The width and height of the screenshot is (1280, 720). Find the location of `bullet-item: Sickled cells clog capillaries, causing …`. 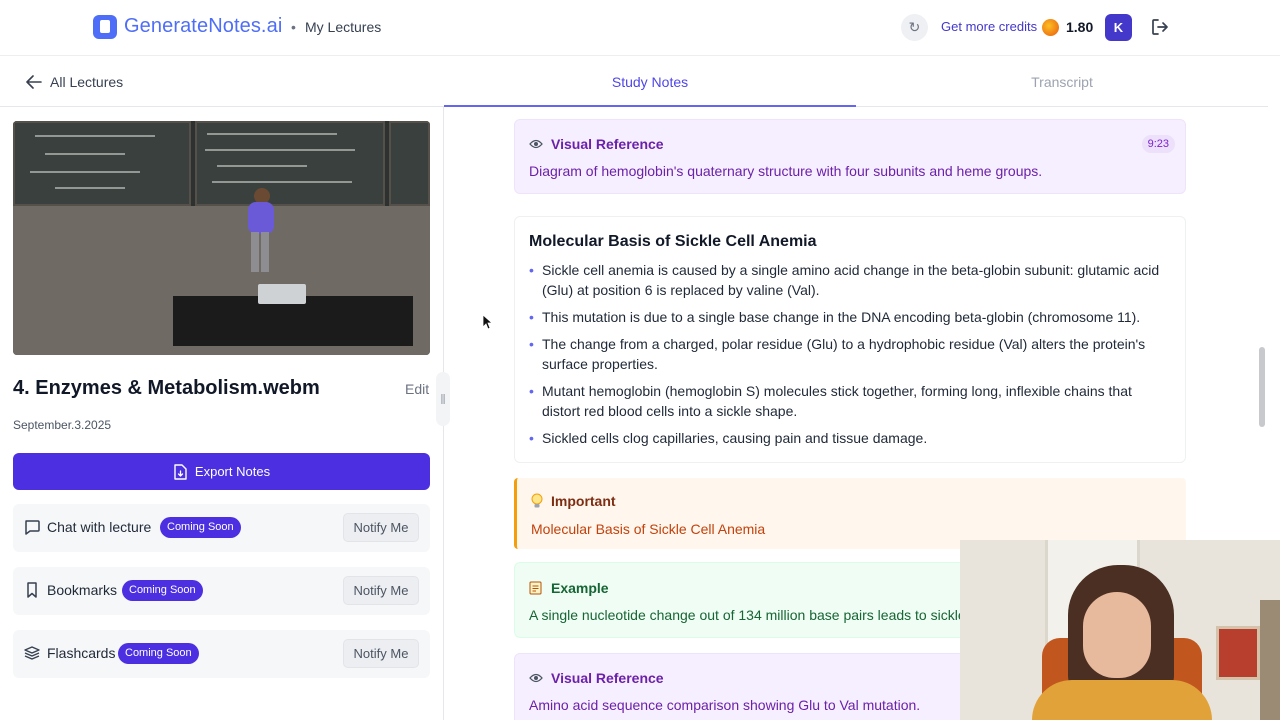

bullet-item: Sickled cells clog capillaries, causing … is located at coordinates (849, 438).